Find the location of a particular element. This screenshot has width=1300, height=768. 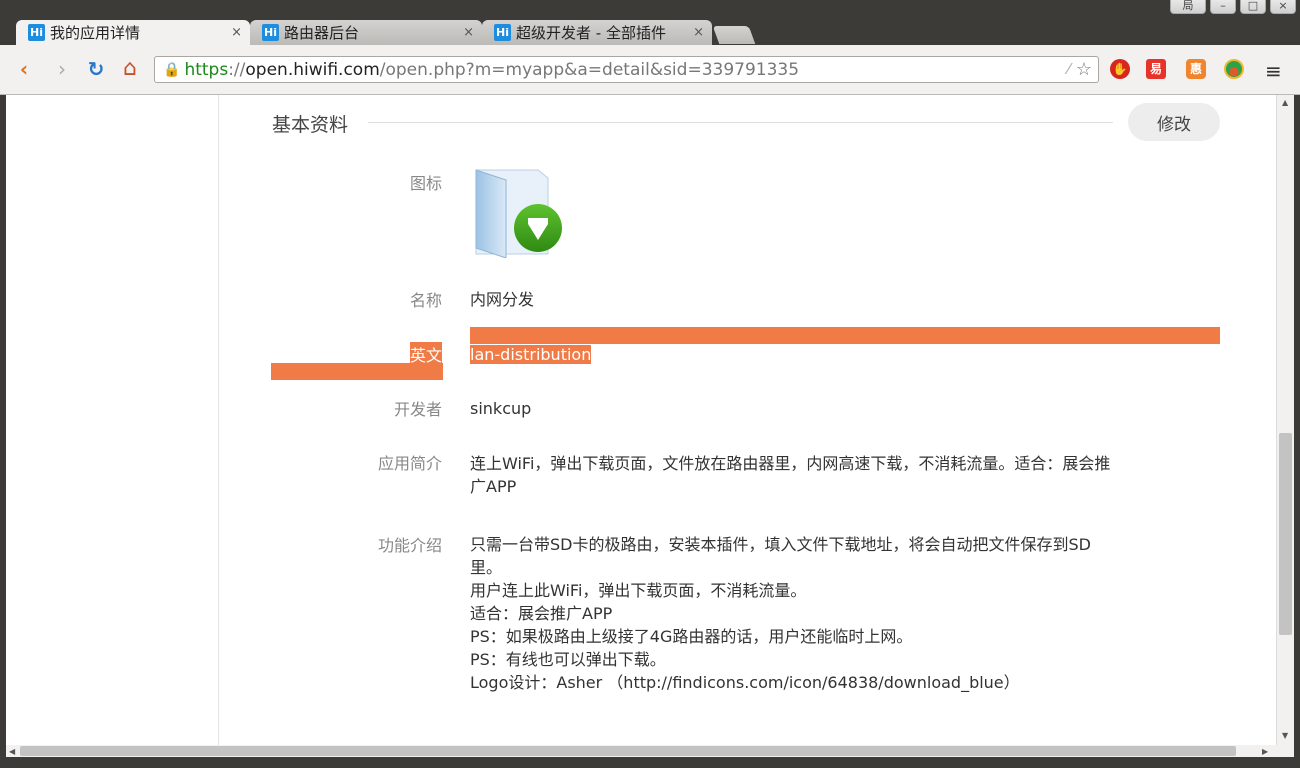

window-restore-button: 局 is located at coordinates (1188, 7).